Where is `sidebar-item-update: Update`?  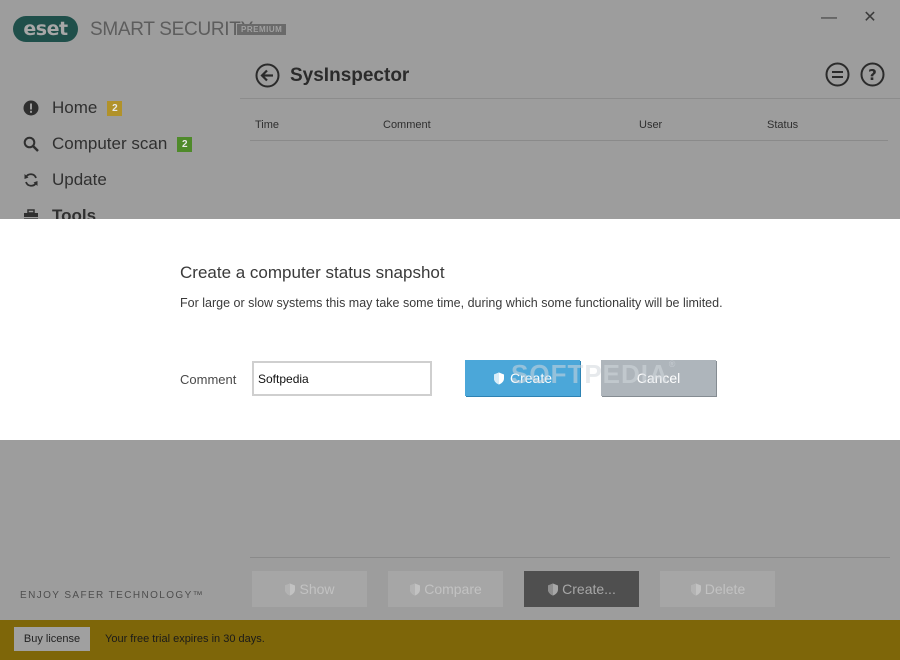 sidebar-item-update: Update is located at coordinates (64, 180).